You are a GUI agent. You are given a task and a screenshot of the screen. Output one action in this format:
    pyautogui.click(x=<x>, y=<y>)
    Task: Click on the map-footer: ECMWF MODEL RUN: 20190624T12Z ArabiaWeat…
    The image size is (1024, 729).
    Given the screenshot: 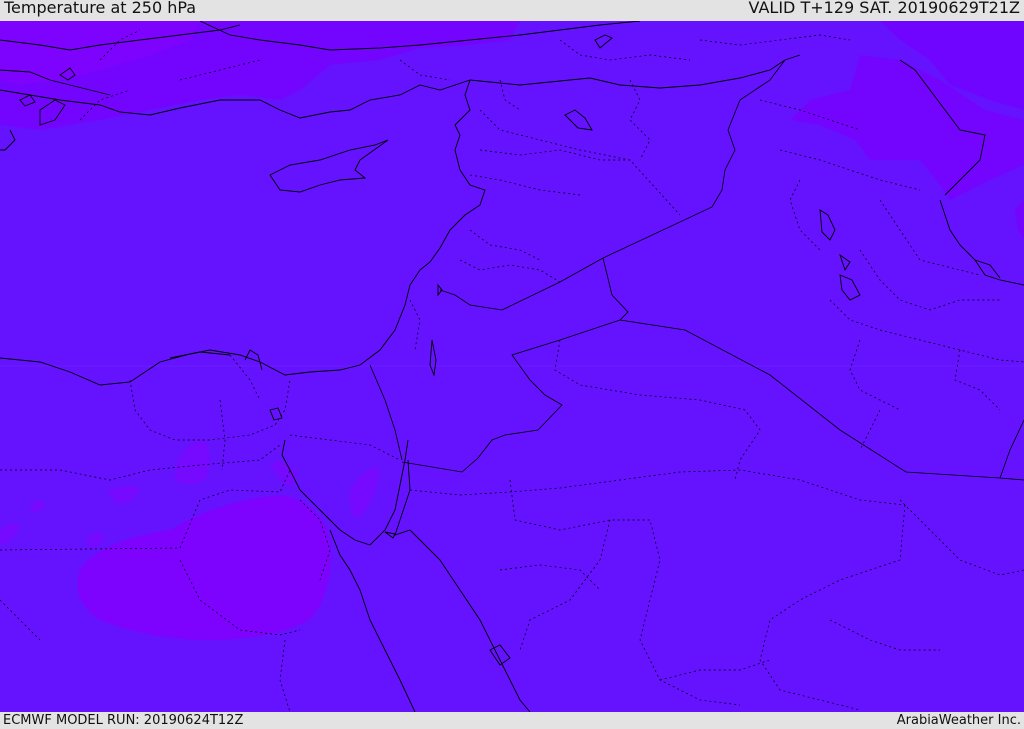 What is the action you would take?
    pyautogui.click(x=512, y=720)
    